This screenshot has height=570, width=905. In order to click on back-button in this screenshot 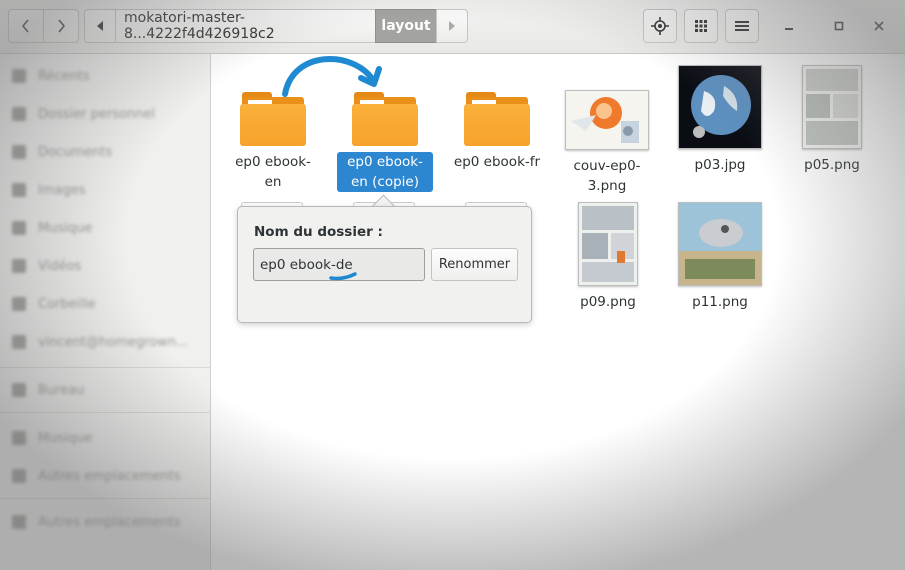, I will do `click(26, 26)`.